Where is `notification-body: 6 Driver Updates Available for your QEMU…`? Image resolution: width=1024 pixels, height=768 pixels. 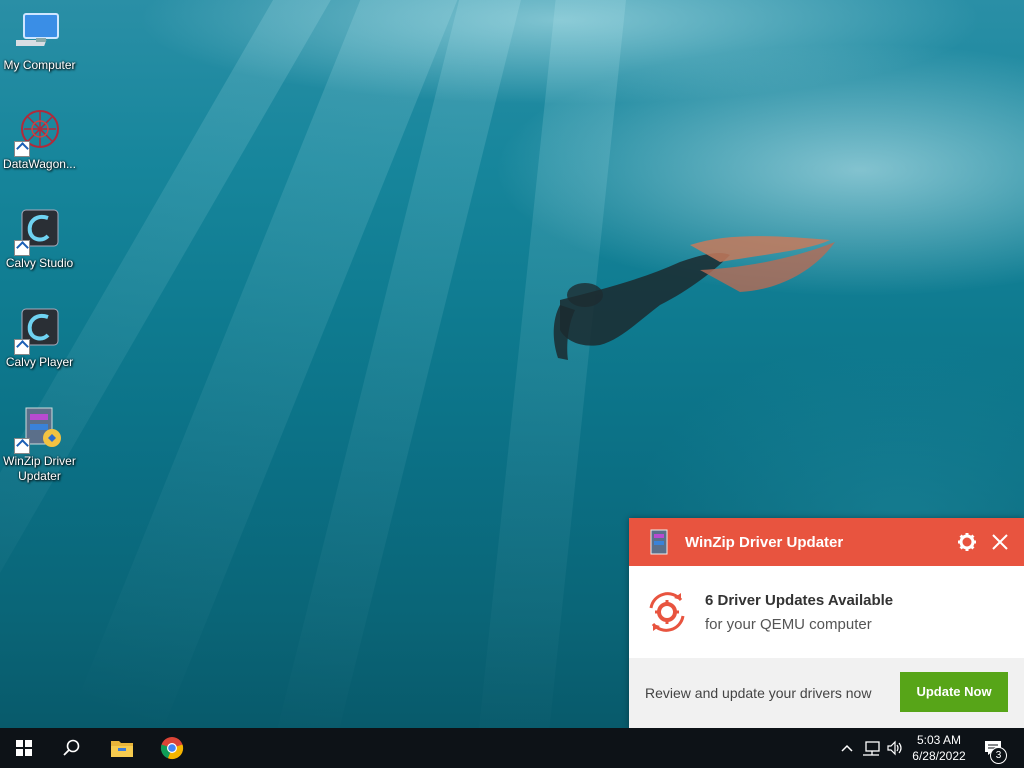
notification-body: 6 Driver Updates Available for your QEMU… is located at coordinates (826, 612).